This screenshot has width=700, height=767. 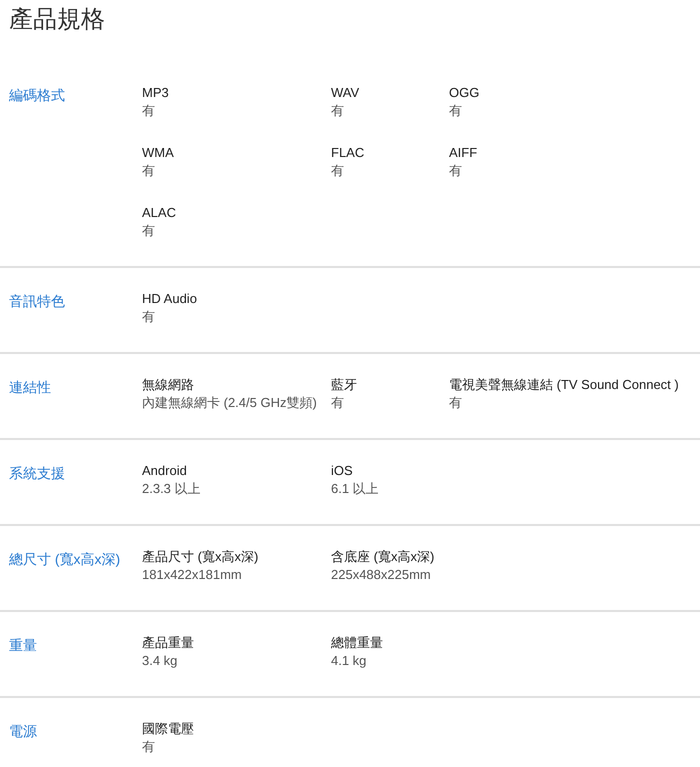 I want to click on spec-name: 藍牙, so click(x=344, y=385).